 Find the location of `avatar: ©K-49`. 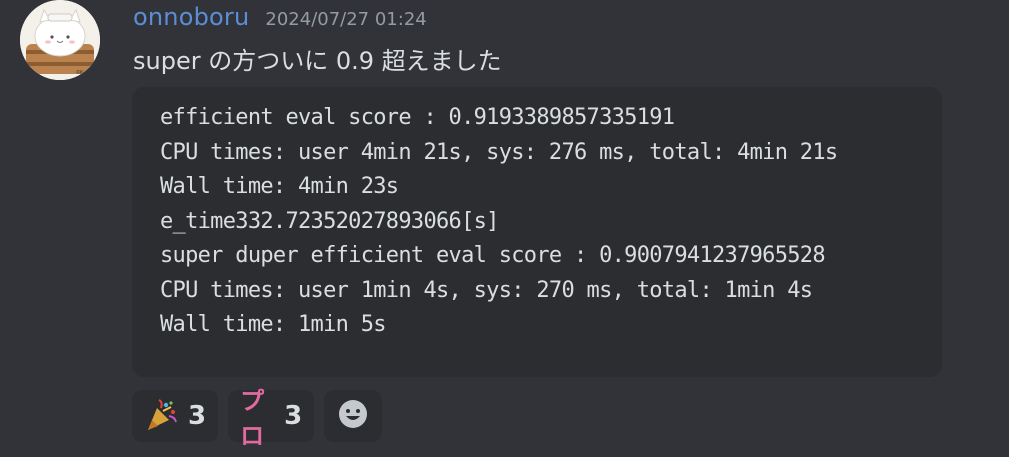

avatar: ©K-49 is located at coordinates (60, 40).